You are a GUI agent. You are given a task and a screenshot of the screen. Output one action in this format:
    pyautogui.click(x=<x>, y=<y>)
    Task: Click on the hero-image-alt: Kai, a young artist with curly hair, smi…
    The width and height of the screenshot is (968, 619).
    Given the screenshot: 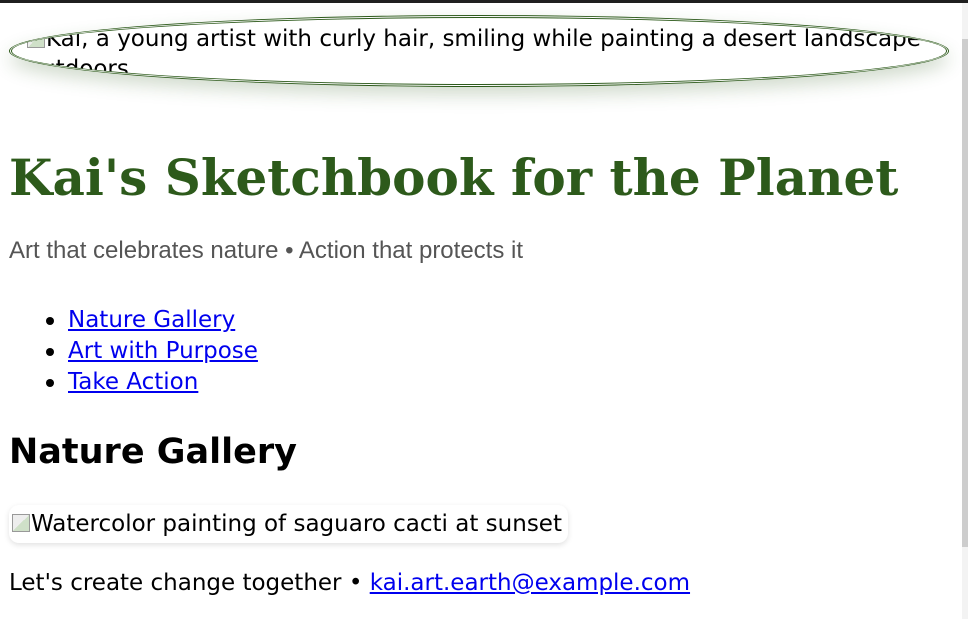 What is the action you would take?
    pyautogui.click(x=474, y=54)
    